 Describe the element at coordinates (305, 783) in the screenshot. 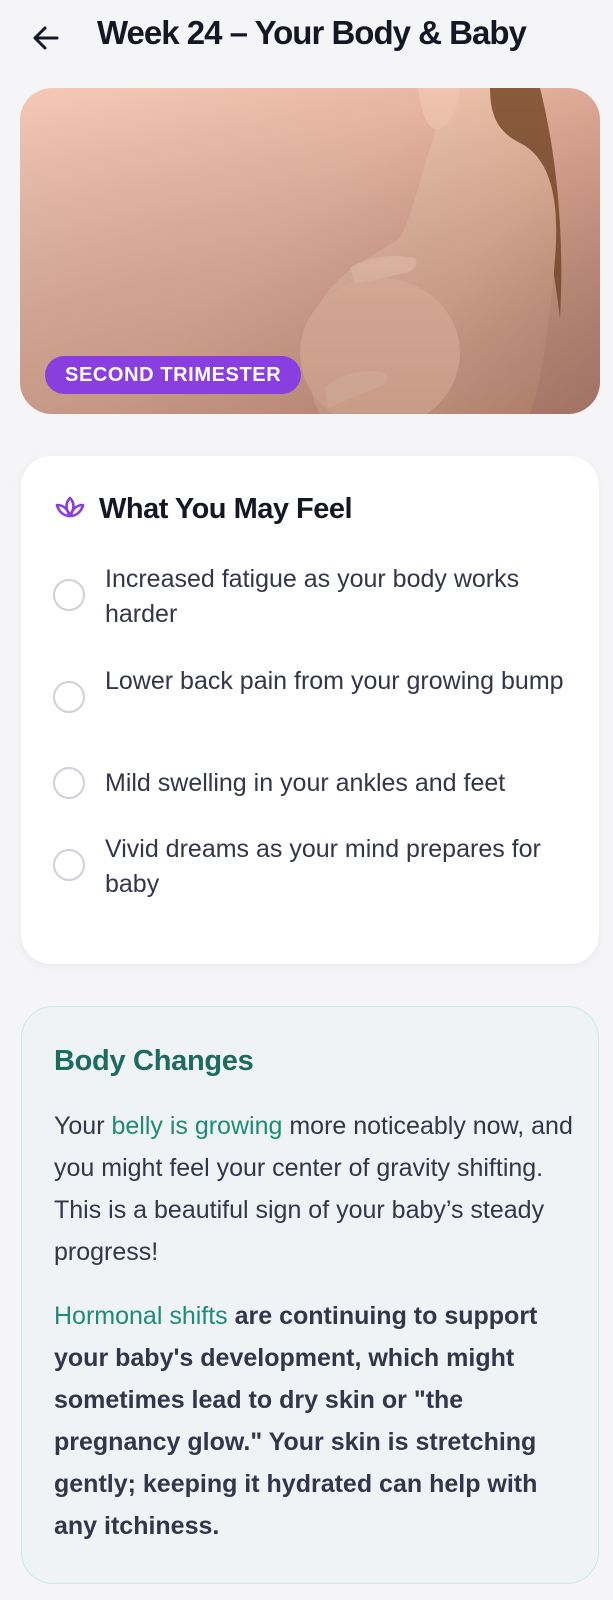

I see `symptom-text: Mild swelling in your ankles and feet` at that location.